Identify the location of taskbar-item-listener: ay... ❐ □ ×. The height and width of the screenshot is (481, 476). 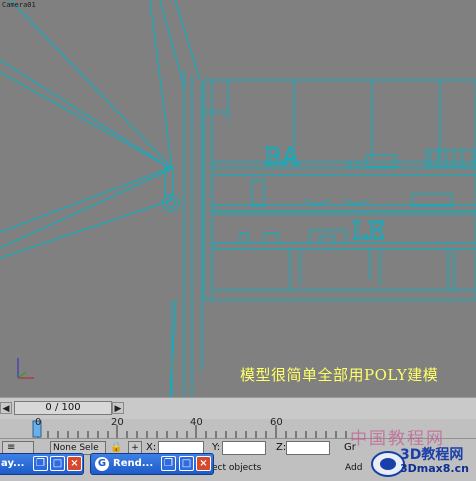
(42, 464).